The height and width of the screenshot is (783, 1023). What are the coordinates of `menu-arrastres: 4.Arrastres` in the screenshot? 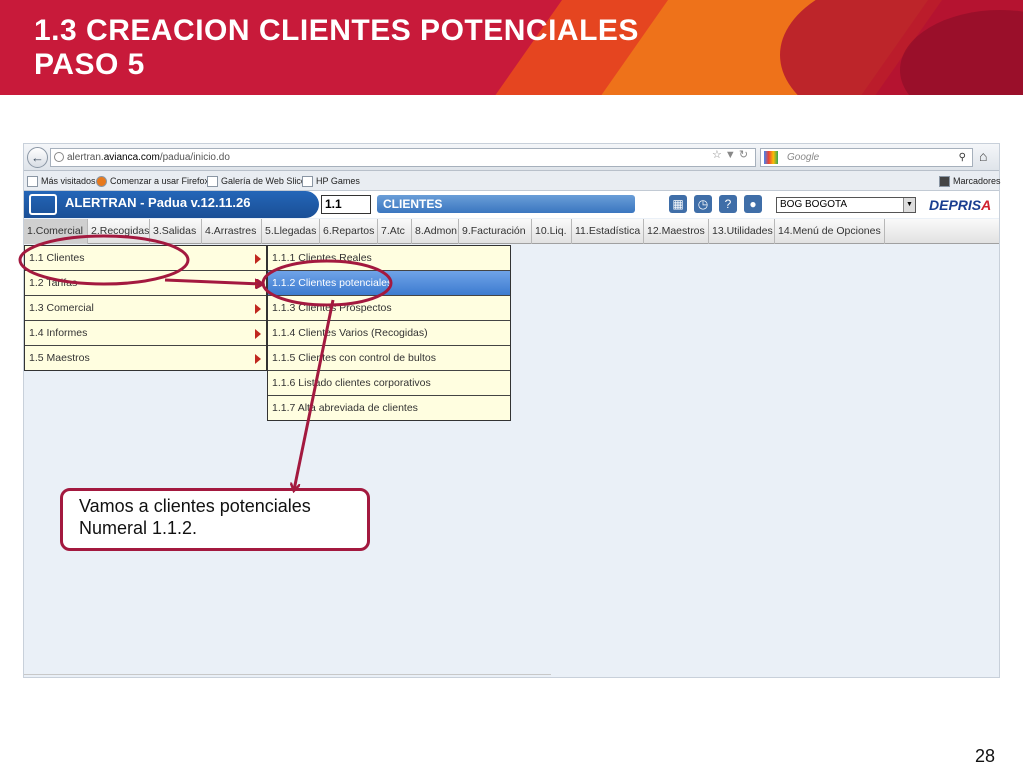 It's located at (232, 231).